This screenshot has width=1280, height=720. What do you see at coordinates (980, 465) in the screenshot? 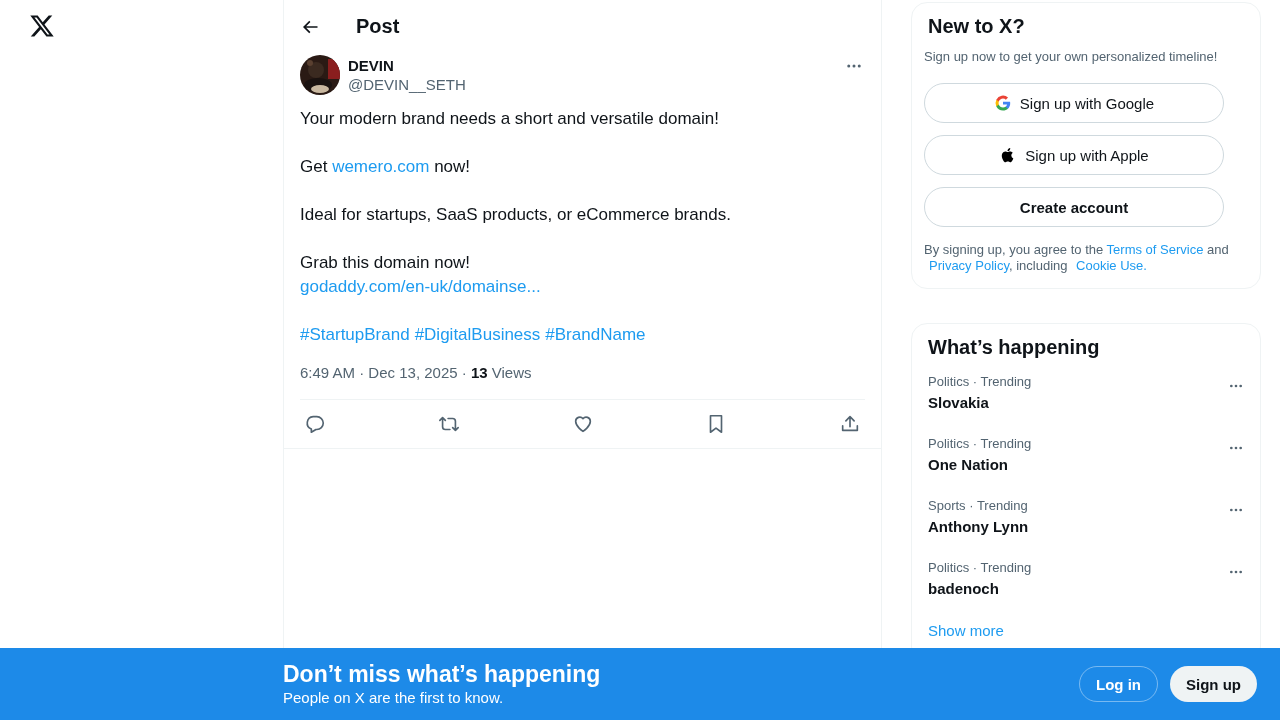
I see `trend-name: One Nation` at bounding box center [980, 465].